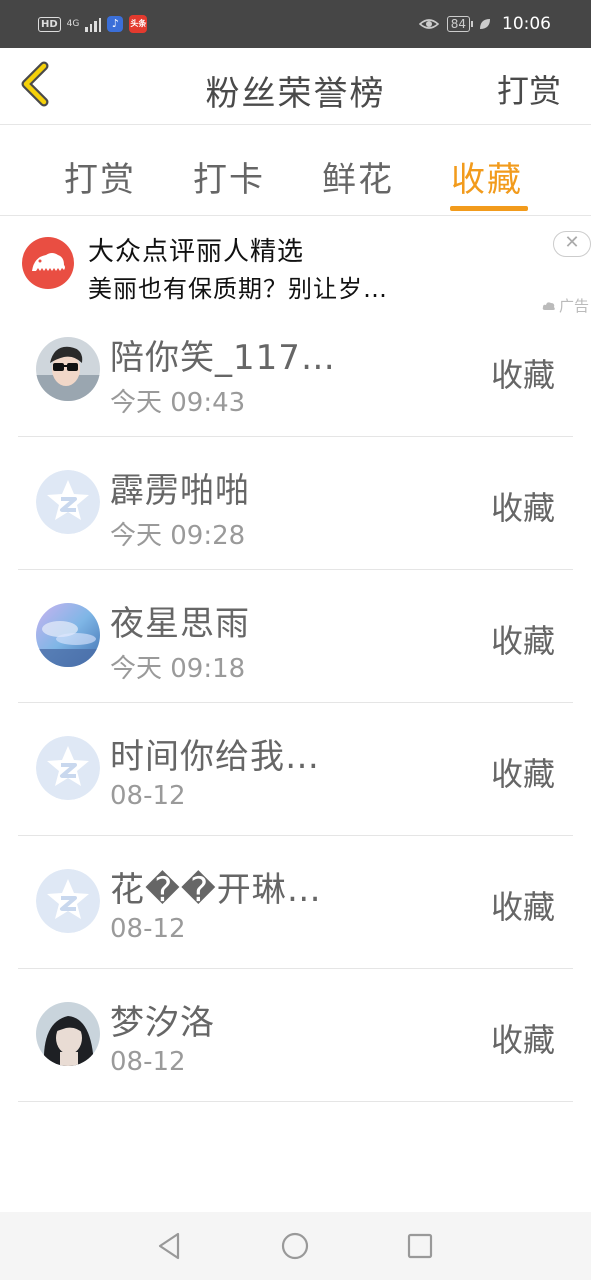 The height and width of the screenshot is (1280, 591). Describe the element at coordinates (180, 624) in the screenshot. I see `user-name: 夜星思雨` at that location.